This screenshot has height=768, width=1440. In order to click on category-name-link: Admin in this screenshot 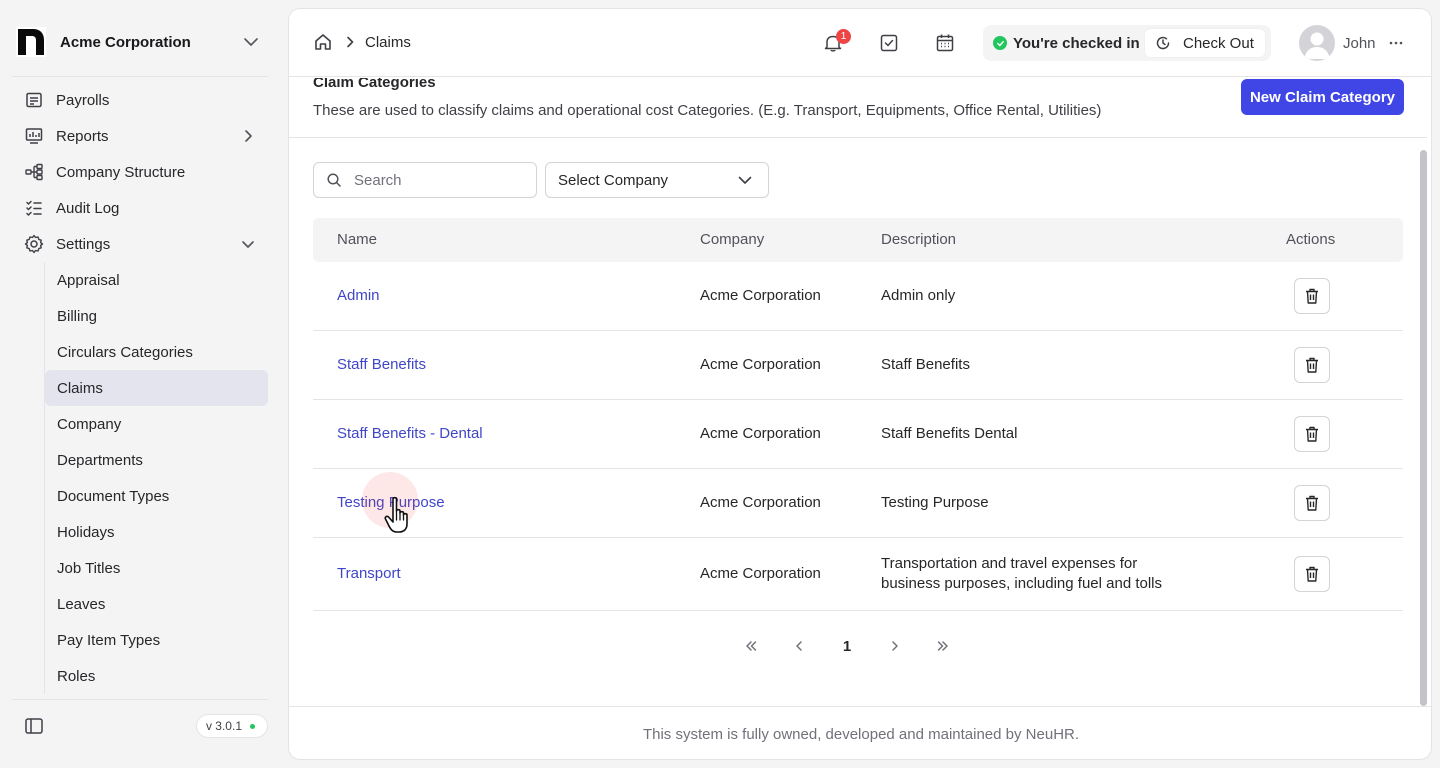, I will do `click(358, 295)`.